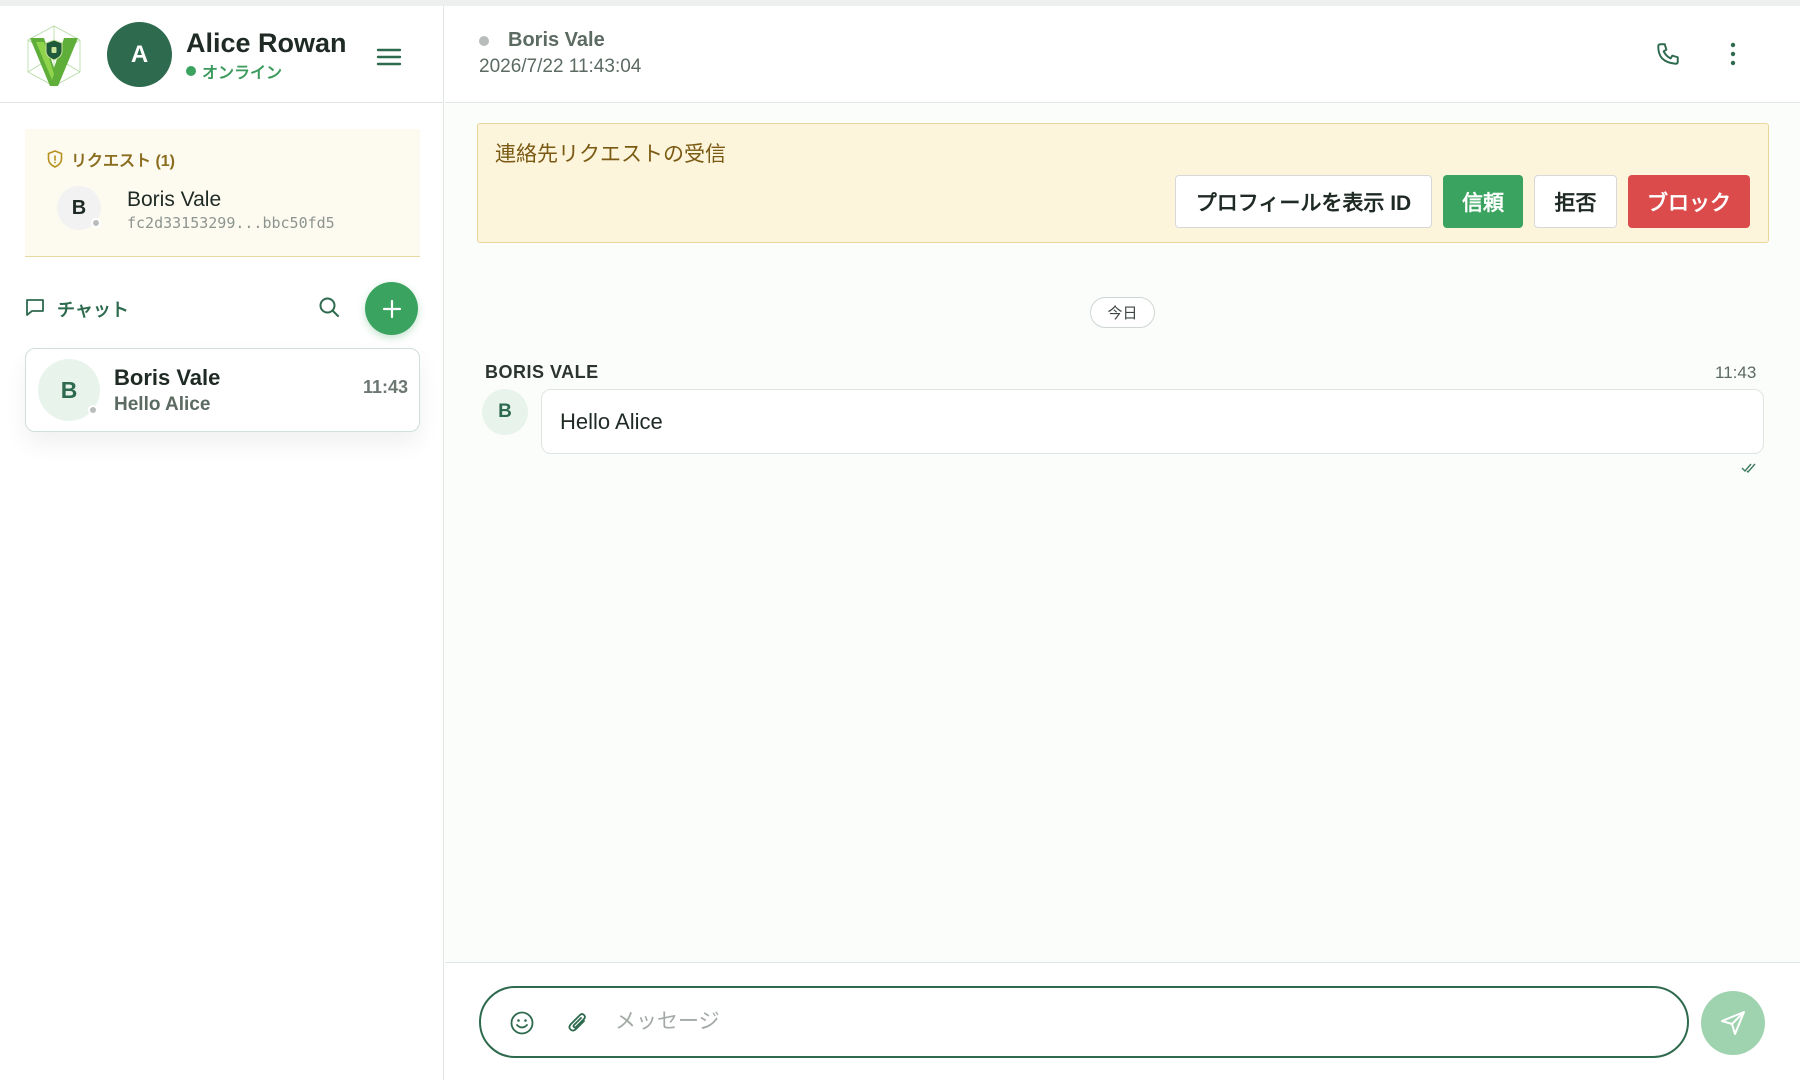 This screenshot has width=1800, height=1080. What do you see at coordinates (93, 310) in the screenshot?
I see `chats-label: チャット` at bounding box center [93, 310].